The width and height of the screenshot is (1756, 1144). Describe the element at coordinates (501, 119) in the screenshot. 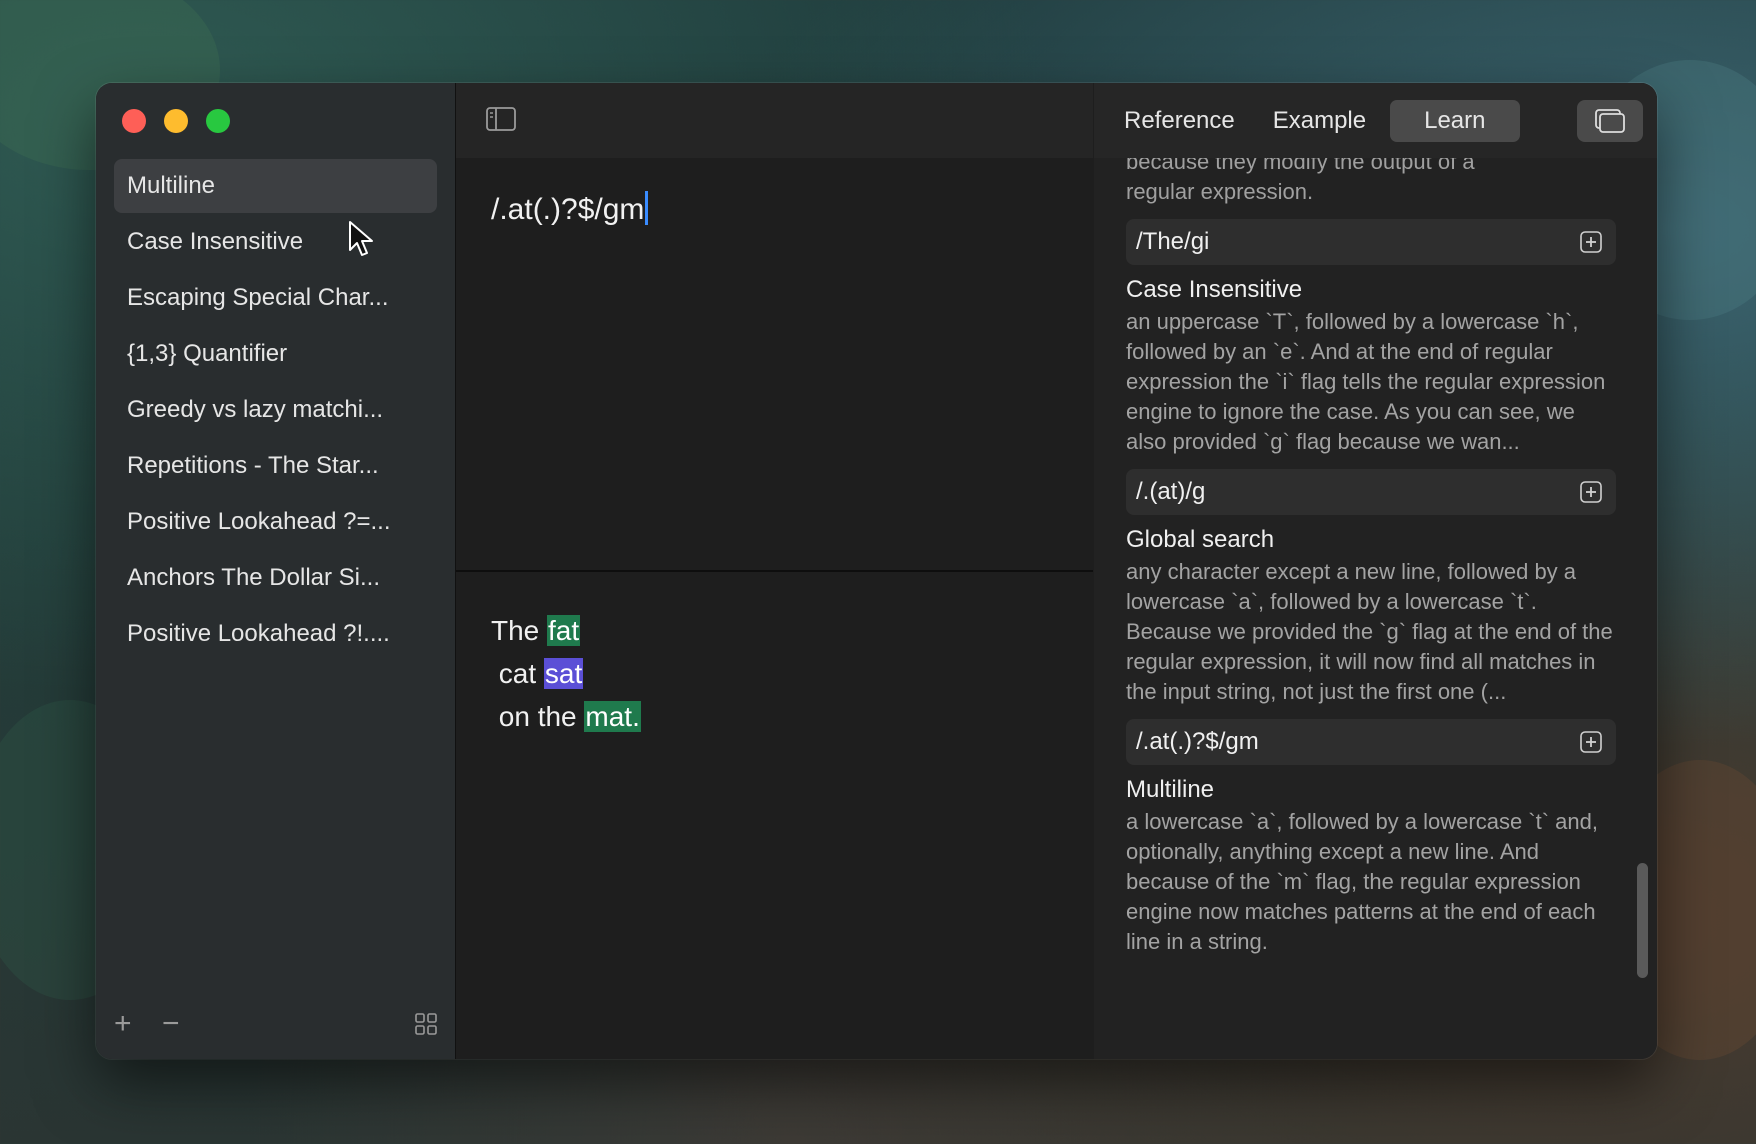

I see `sidebar-toggle-icon` at that location.